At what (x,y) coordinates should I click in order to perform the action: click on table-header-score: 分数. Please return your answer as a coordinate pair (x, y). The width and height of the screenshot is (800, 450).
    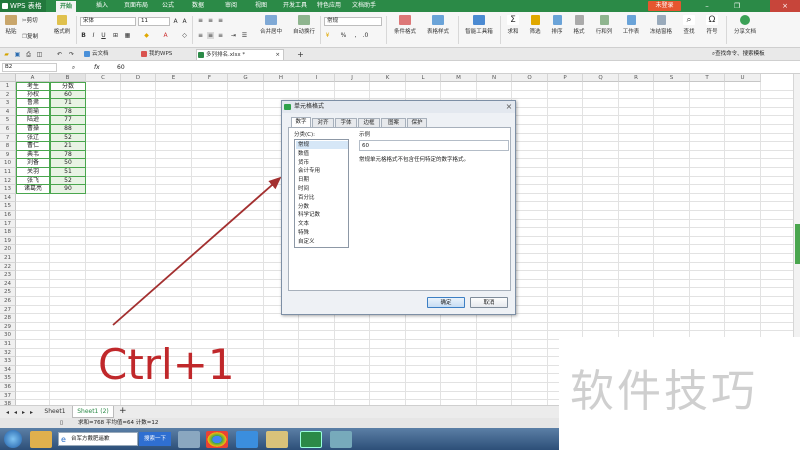
    Looking at the image, I should click on (68, 86).